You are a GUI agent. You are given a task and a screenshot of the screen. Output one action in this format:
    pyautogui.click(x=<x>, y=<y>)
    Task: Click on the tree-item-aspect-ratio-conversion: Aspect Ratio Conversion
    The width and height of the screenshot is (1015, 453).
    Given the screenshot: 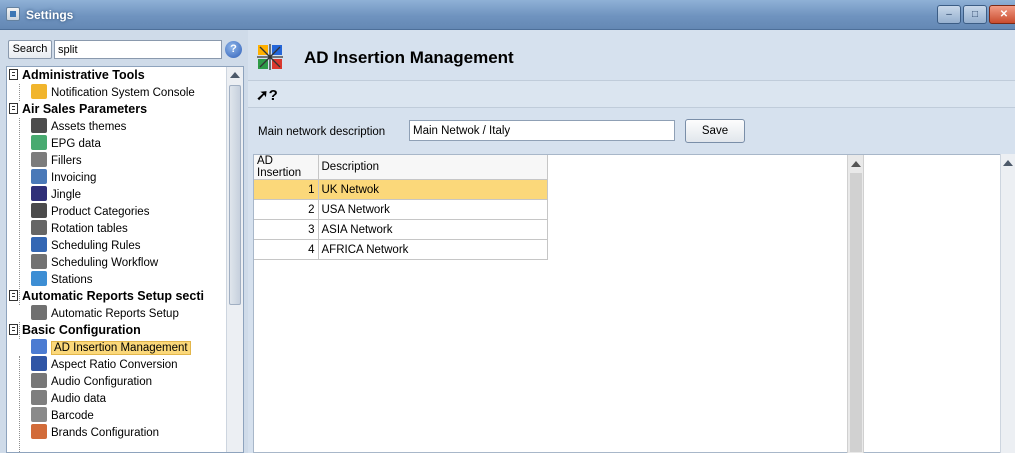 What is the action you would take?
    pyautogui.click(x=104, y=364)
    